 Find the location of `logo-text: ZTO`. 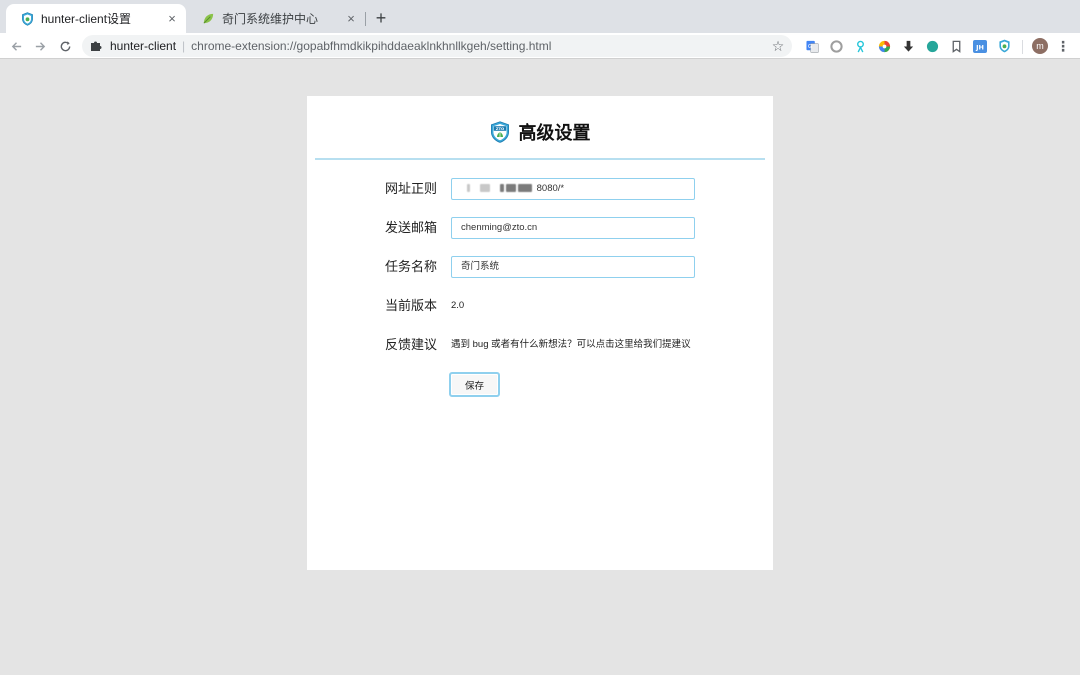

logo-text: ZTO is located at coordinates (499, 128).